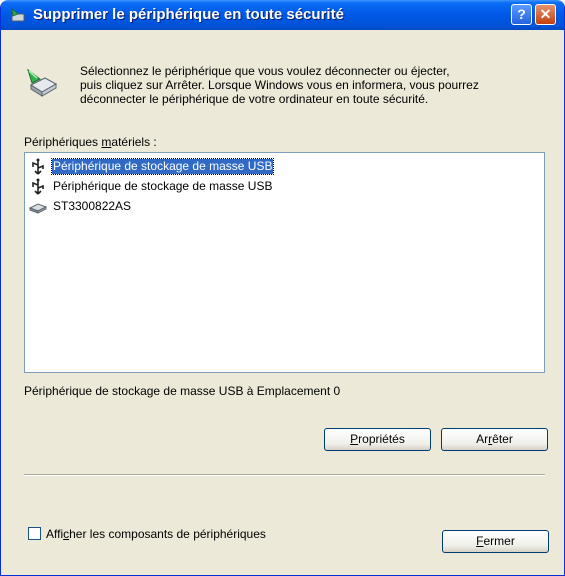  Describe the element at coordinates (284, 475) in the screenshot. I see `separator` at that location.